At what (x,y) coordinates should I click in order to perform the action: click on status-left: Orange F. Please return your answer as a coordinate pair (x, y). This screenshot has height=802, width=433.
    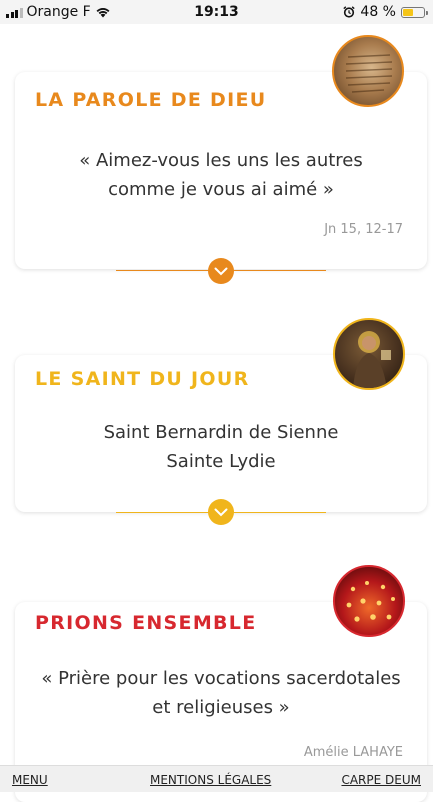
    Looking at the image, I should click on (58, 12).